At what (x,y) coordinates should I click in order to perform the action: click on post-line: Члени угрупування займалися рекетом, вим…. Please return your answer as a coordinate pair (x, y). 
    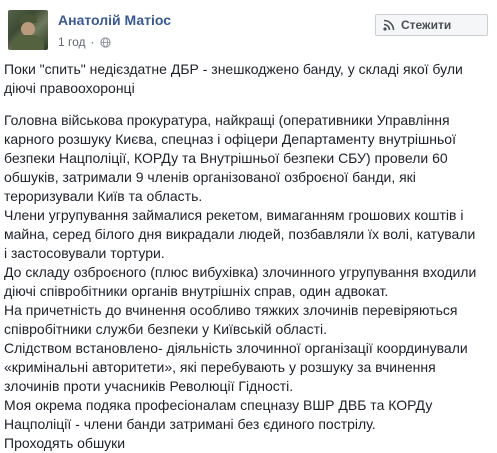
    Looking at the image, I should click on (234, 215).